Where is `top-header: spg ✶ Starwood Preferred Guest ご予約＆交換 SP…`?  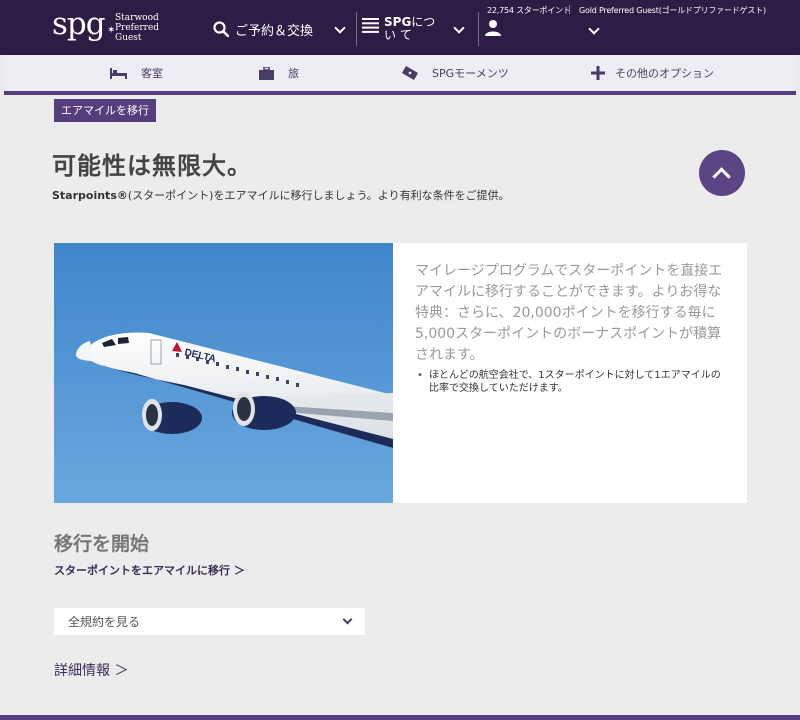
top-header: spg ✶ Starwood Preferred Guest ご予約＆交換 SP… is located at coordinates (400, 27).